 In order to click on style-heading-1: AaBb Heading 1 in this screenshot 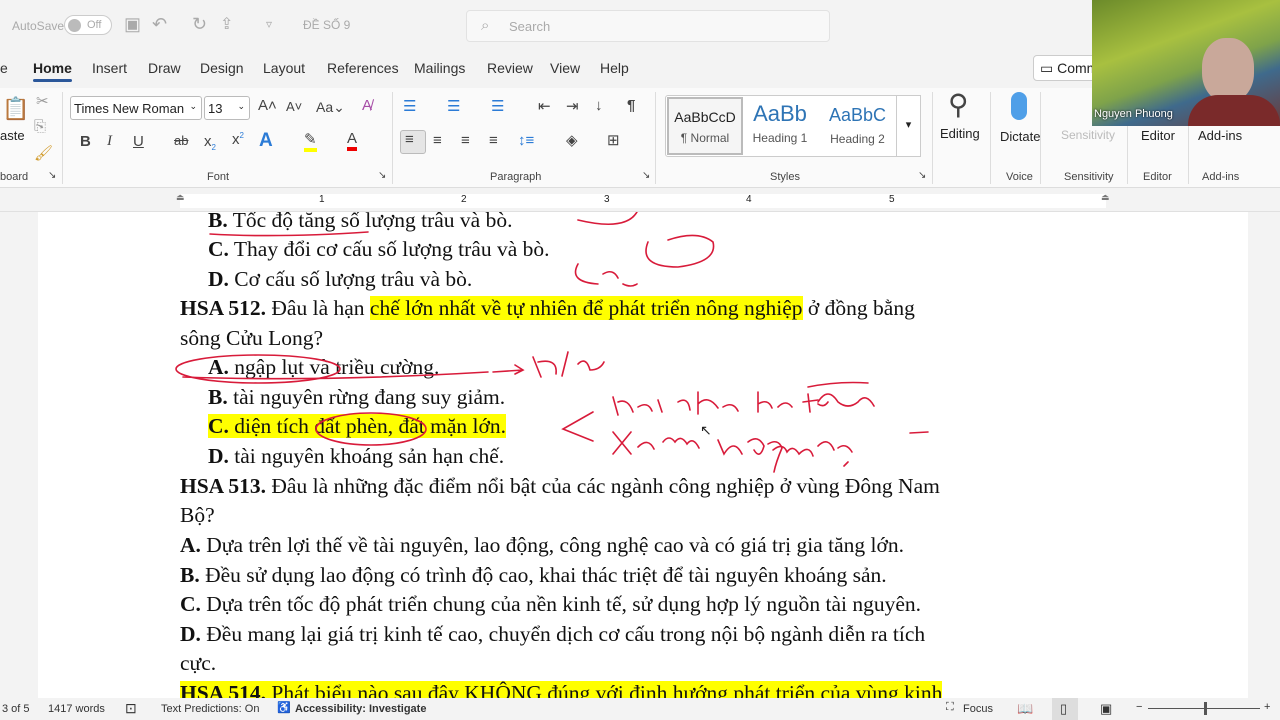, I will do `click(780, 126)`.